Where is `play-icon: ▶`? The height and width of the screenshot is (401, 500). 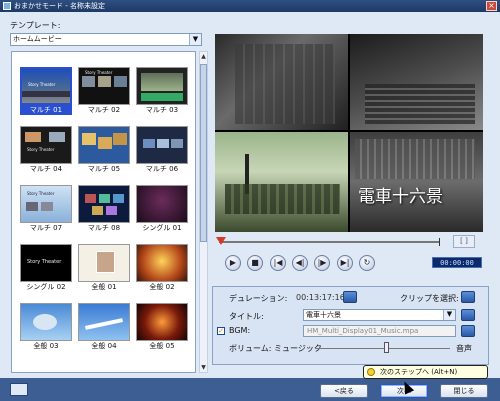
play-icon: ▶ is located at coordinates (233, 262).